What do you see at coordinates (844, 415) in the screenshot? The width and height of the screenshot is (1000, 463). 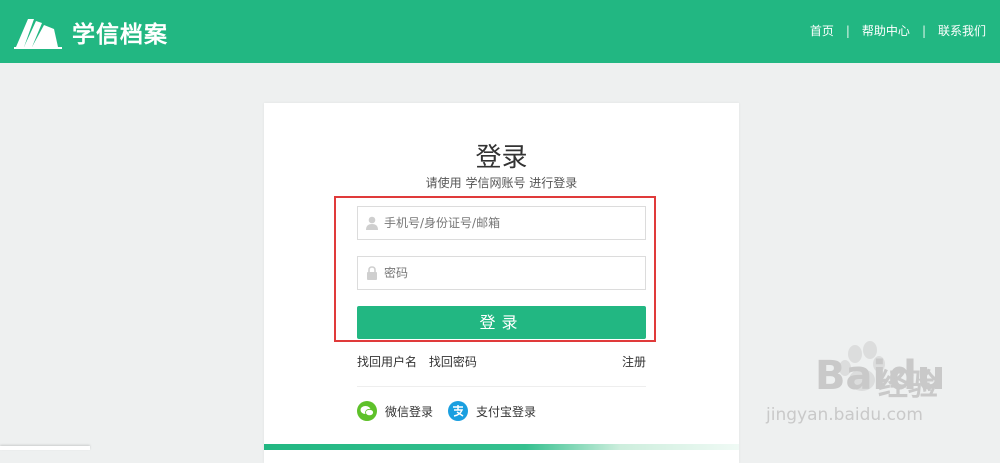 I see `watermark-url: jingyan.baidu.com` at bounding box center [844, 415].